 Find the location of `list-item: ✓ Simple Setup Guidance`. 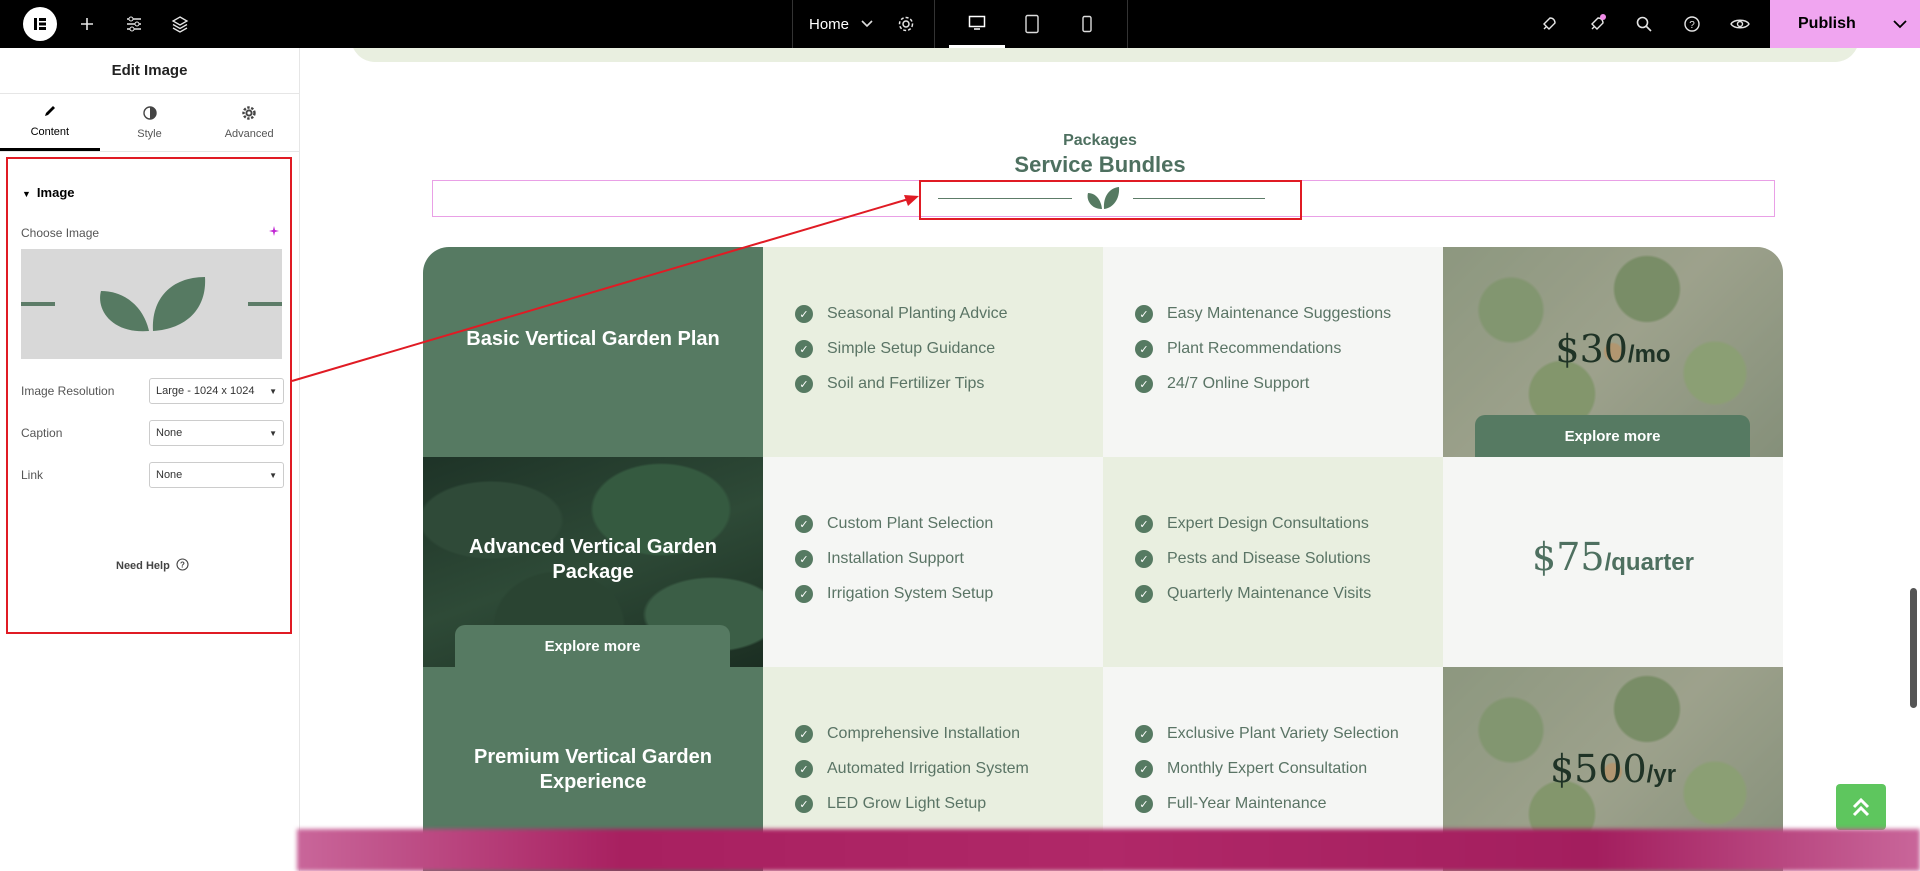

list-item: ✓ Simple Setup Guidance is located at coordinates (895, 349).